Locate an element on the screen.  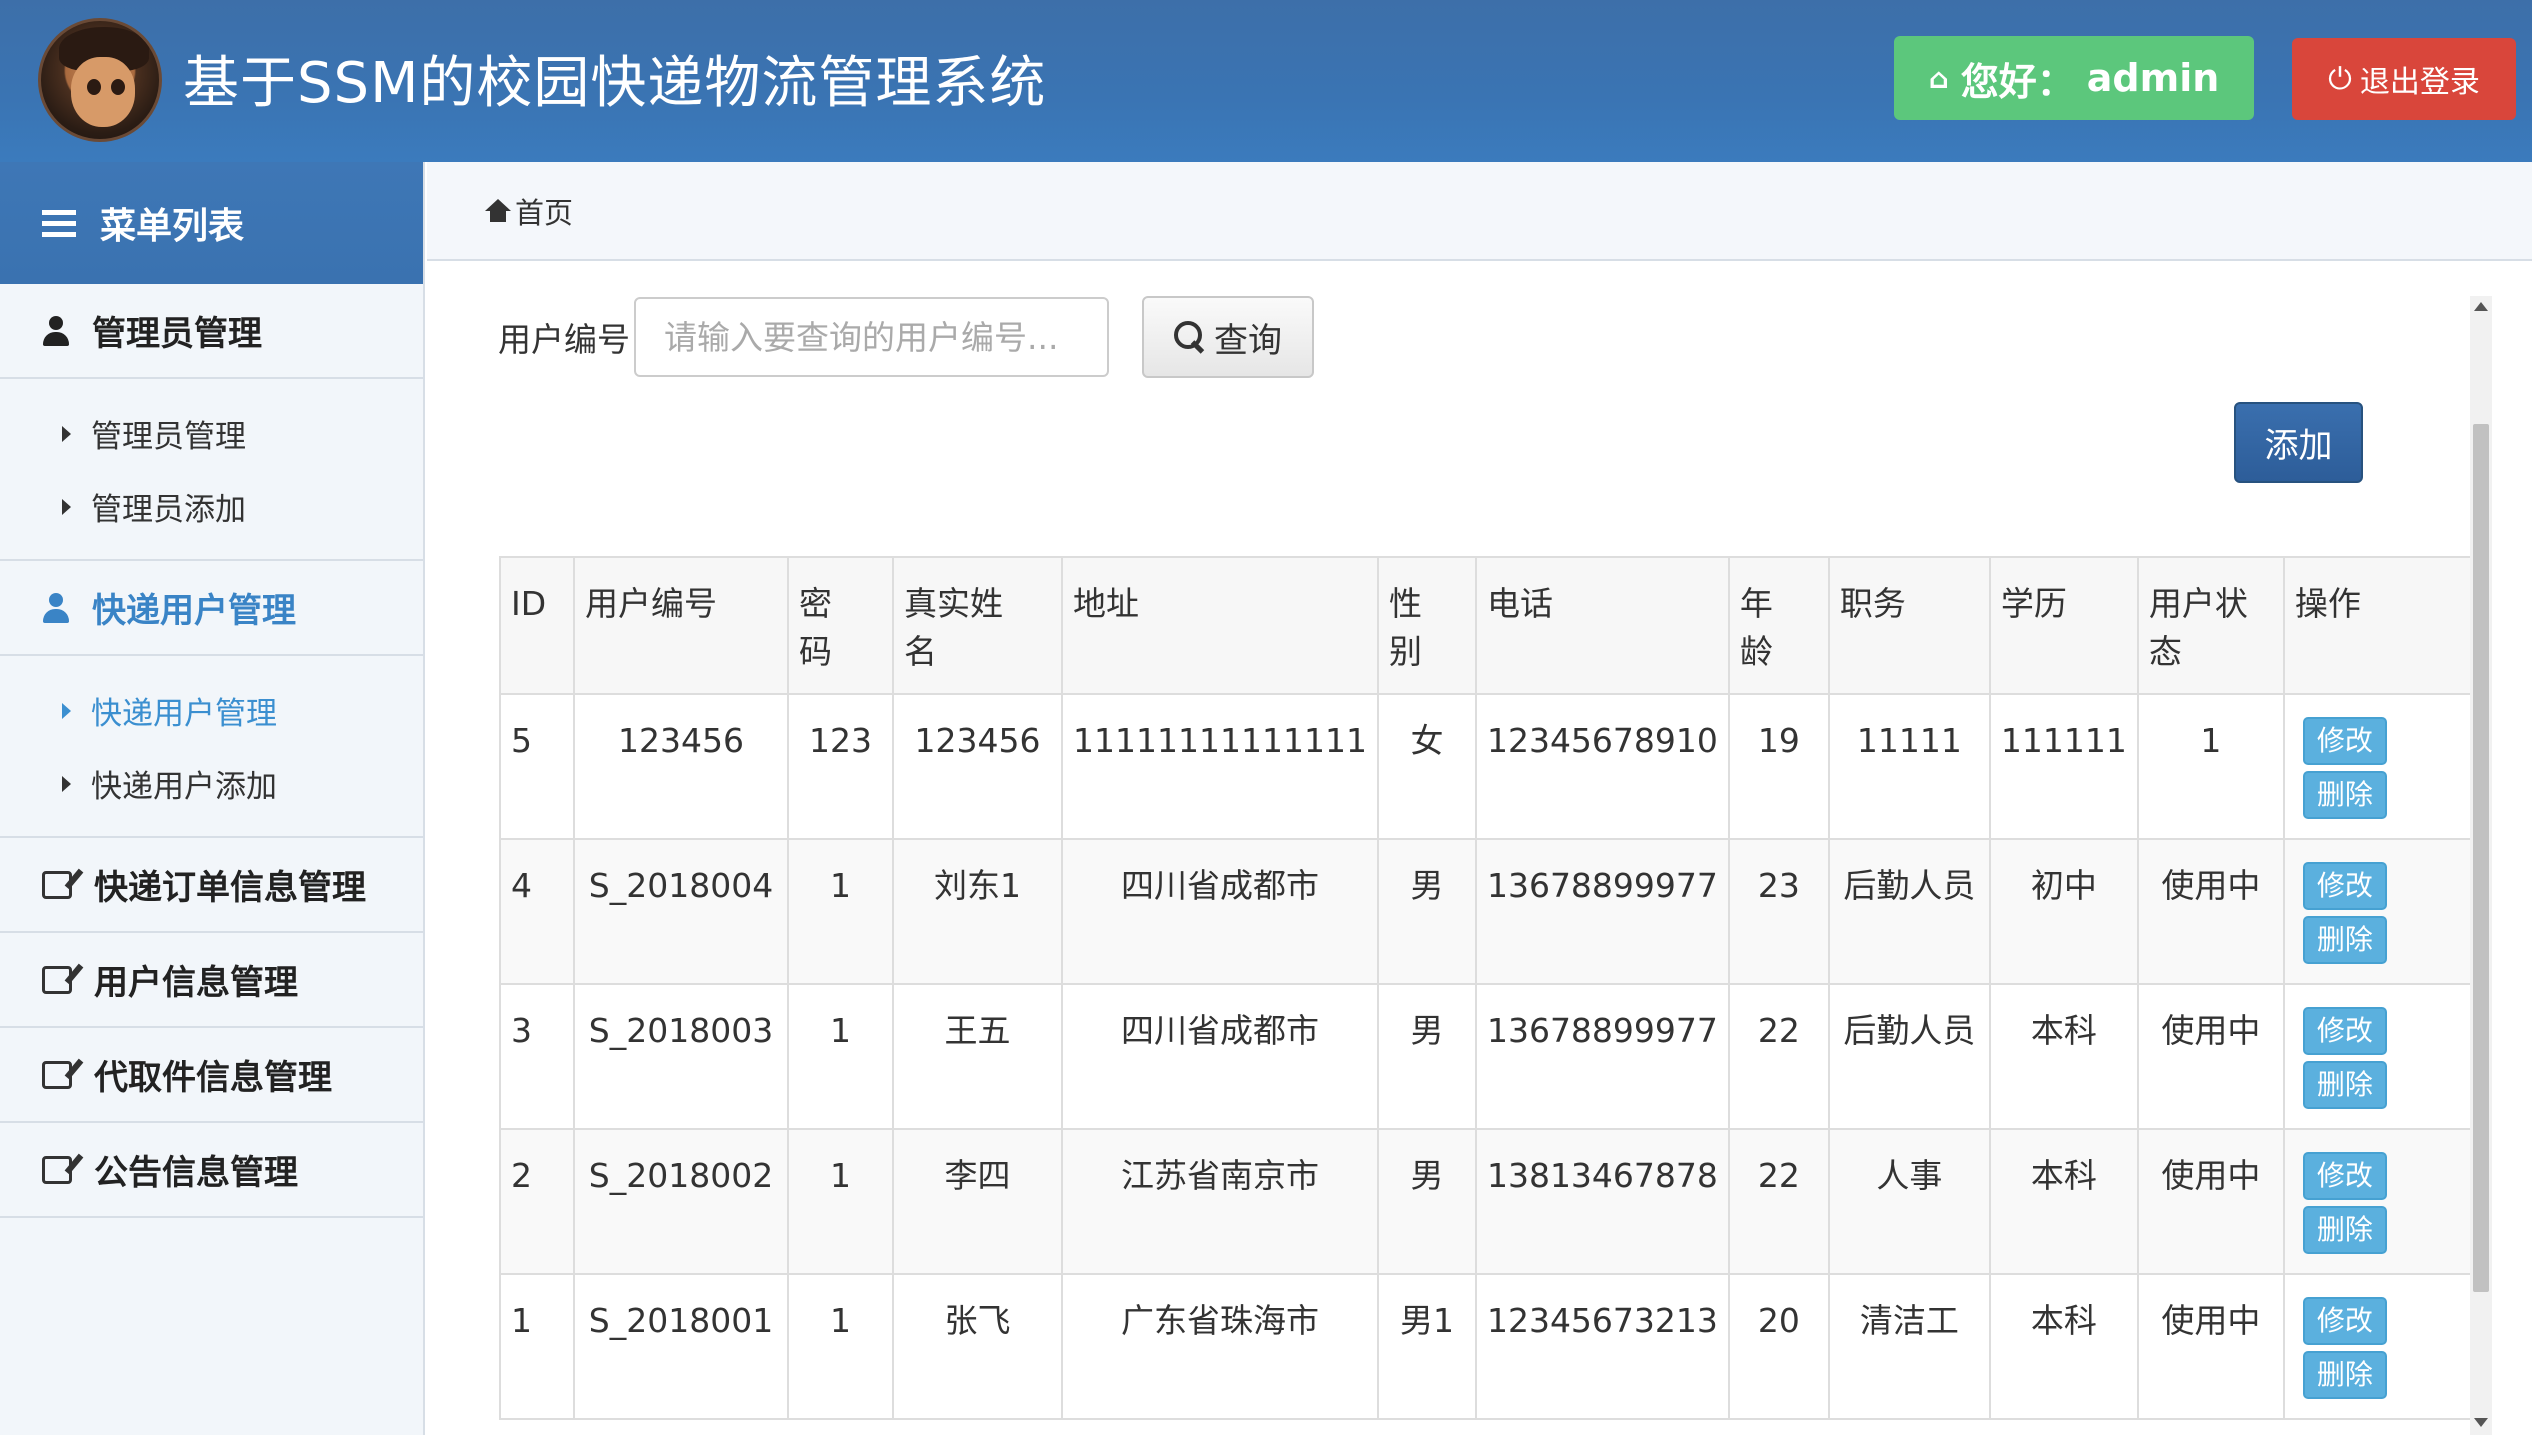
column-header: 密 码 is located at coordinates (840, 625).